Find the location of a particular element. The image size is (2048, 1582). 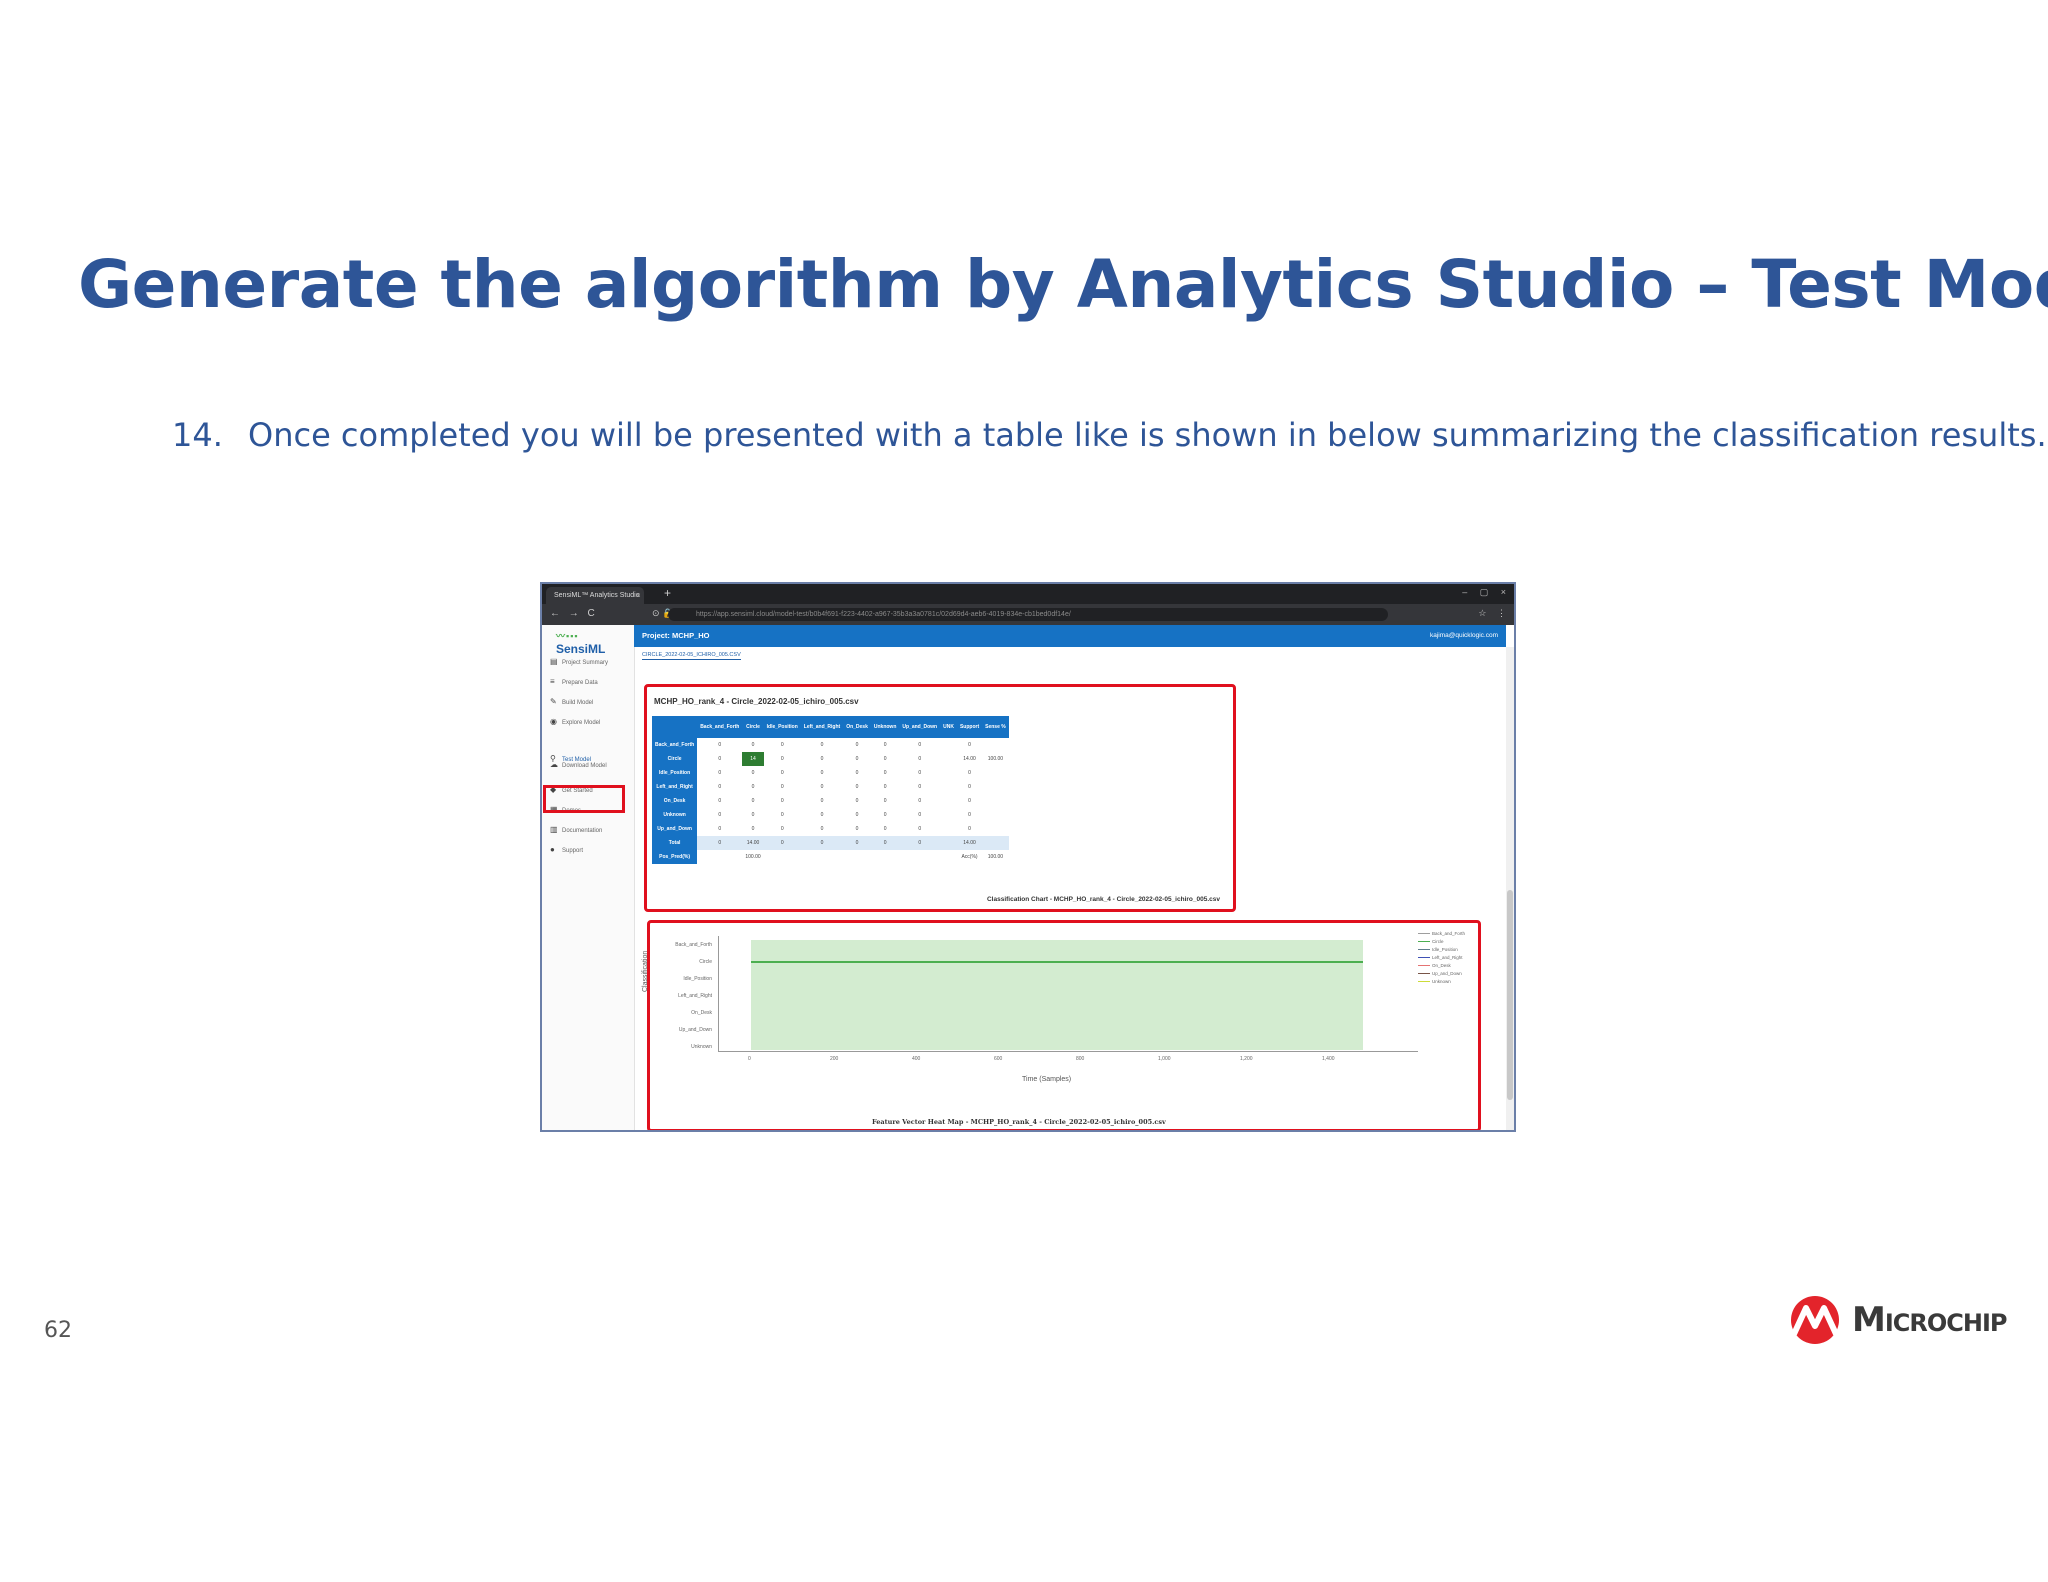

matrix-row: Pos_Pred(%) 100.00 Acc(%) 100.00 is located at coordinates (830, 857).